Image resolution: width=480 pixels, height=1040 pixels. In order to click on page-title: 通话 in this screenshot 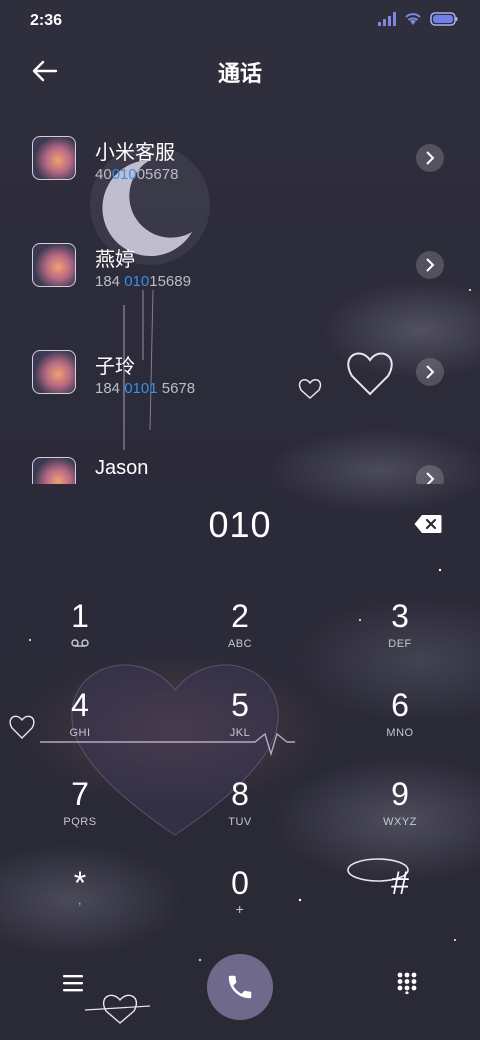, I will do `click(239, 73)`.